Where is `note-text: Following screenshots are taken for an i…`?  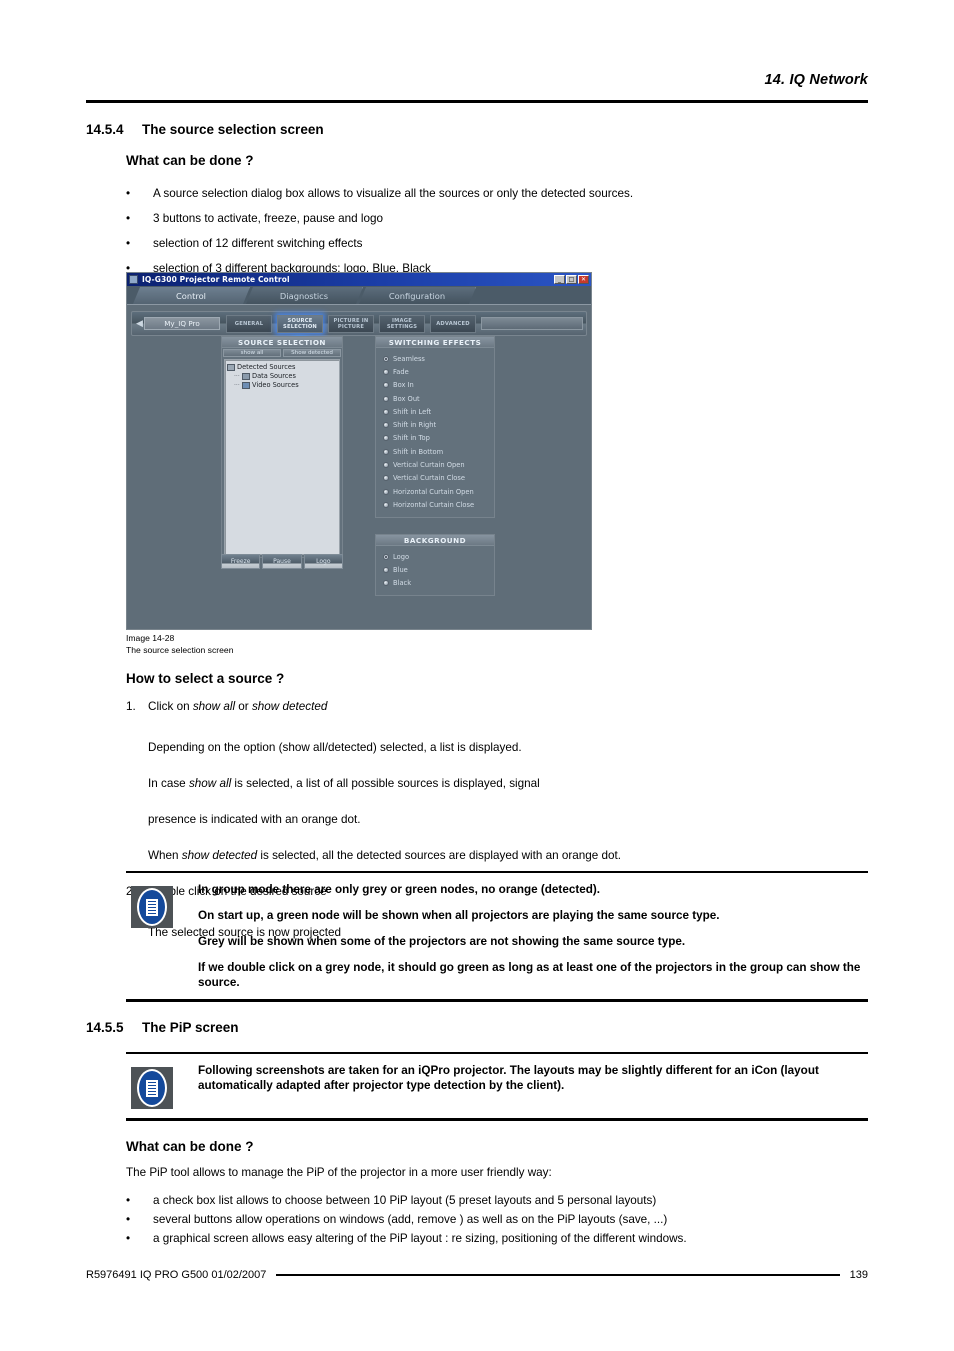
note-text: Following screenshots are taken for an i… is located at coordinates (522, 1086).